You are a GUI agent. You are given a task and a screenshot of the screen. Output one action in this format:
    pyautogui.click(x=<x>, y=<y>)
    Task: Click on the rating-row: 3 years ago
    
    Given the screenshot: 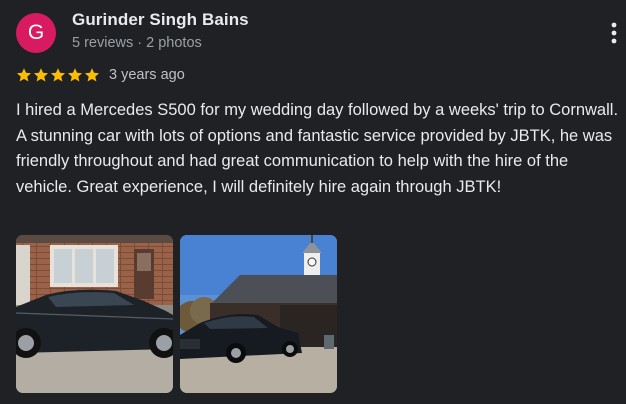 What is the action you would take?
    pyautogui.click(x=100, y=75)
    